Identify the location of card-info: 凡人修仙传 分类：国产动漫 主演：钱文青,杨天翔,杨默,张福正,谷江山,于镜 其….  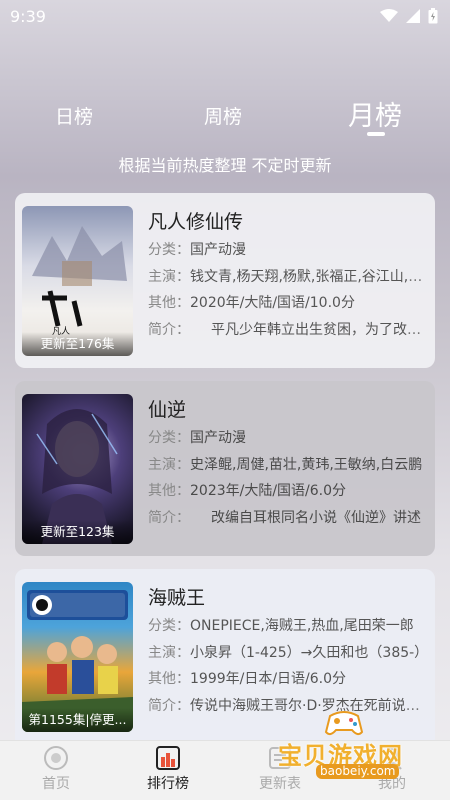
(289, 275).